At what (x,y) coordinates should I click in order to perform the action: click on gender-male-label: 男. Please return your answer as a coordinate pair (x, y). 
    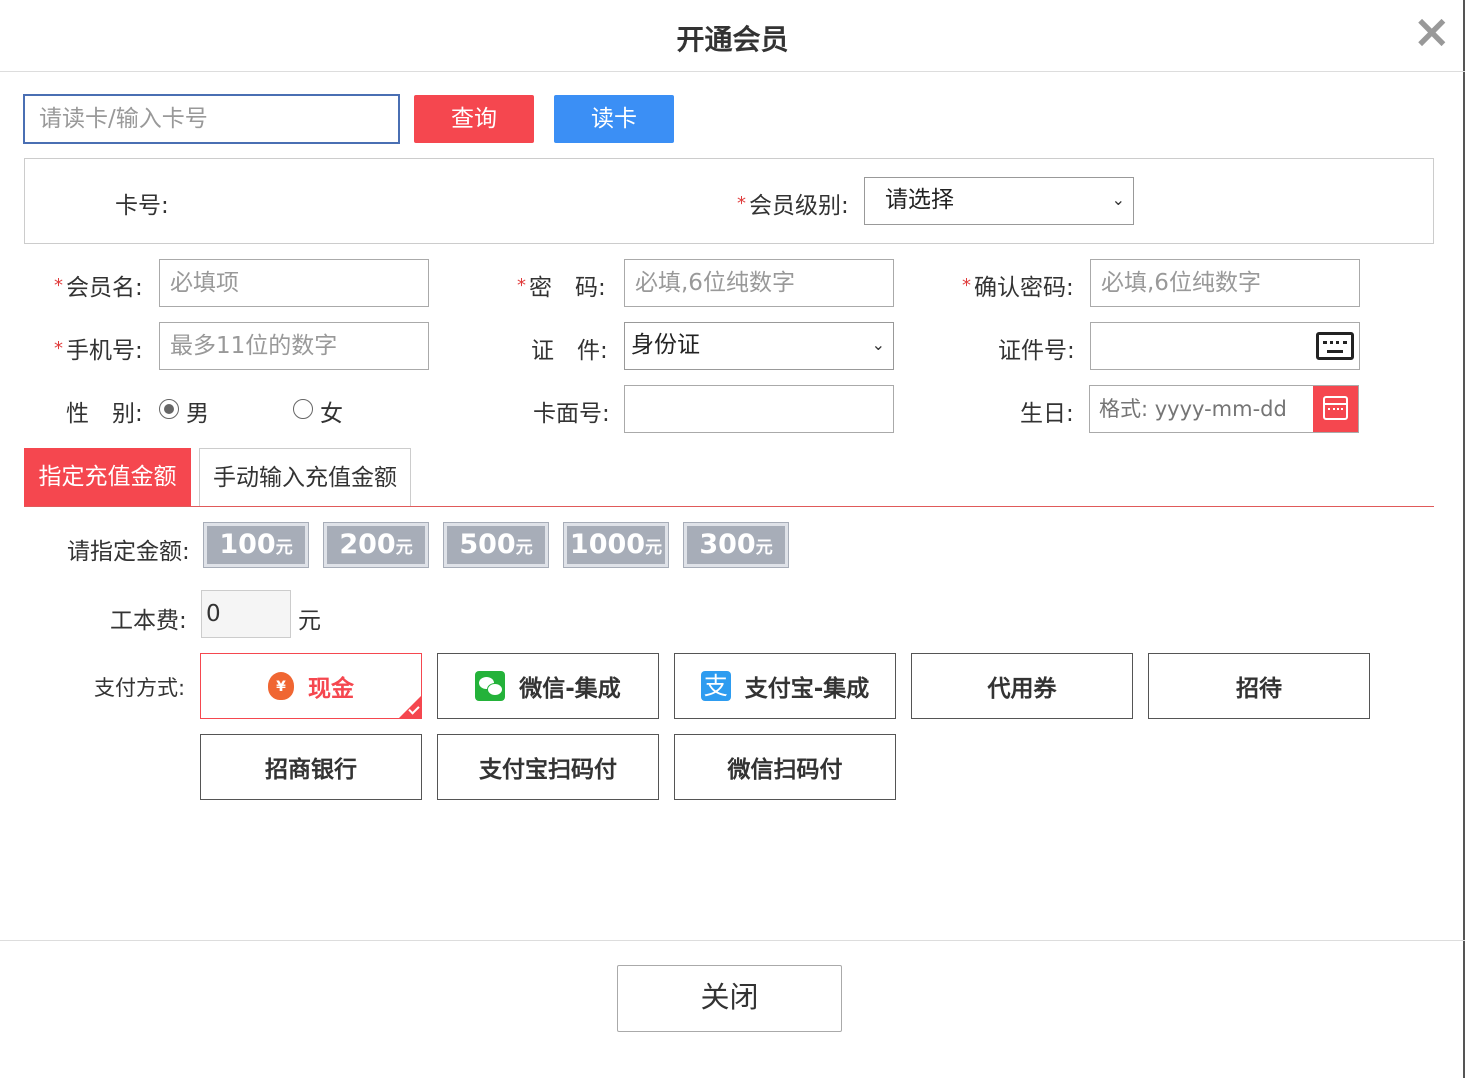
    Looking at the image, I should click on (197, 414).